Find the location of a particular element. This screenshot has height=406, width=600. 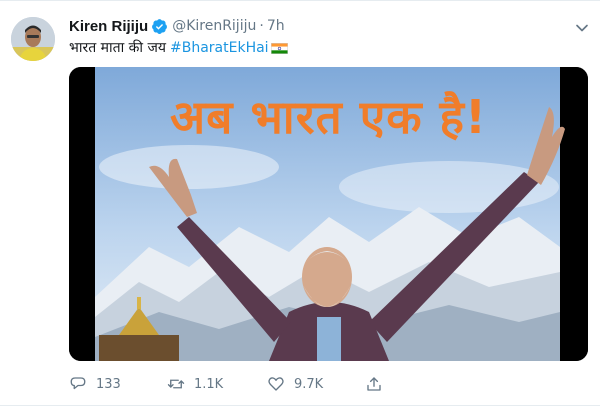

retweet-icon is located at coordinates (176, 384).